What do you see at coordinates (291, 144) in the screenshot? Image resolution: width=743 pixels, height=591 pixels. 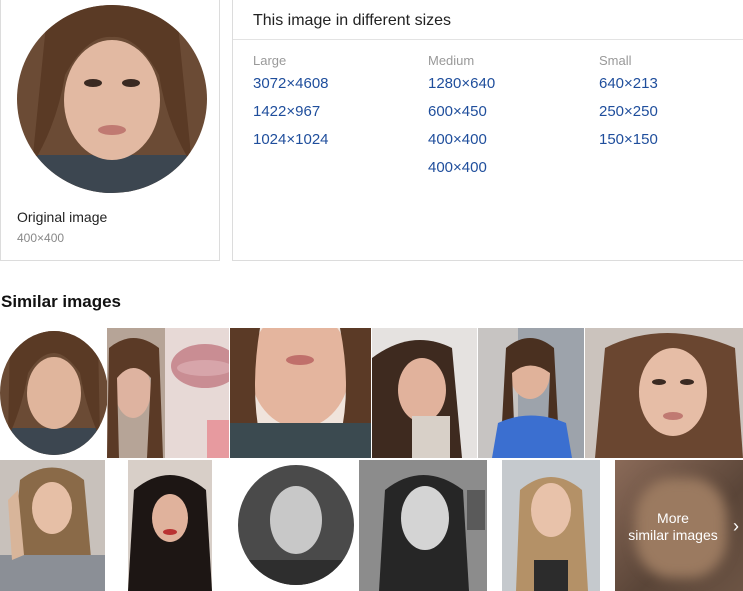 I see `size-link: 1024×1024` at bounding box center [291, 144].